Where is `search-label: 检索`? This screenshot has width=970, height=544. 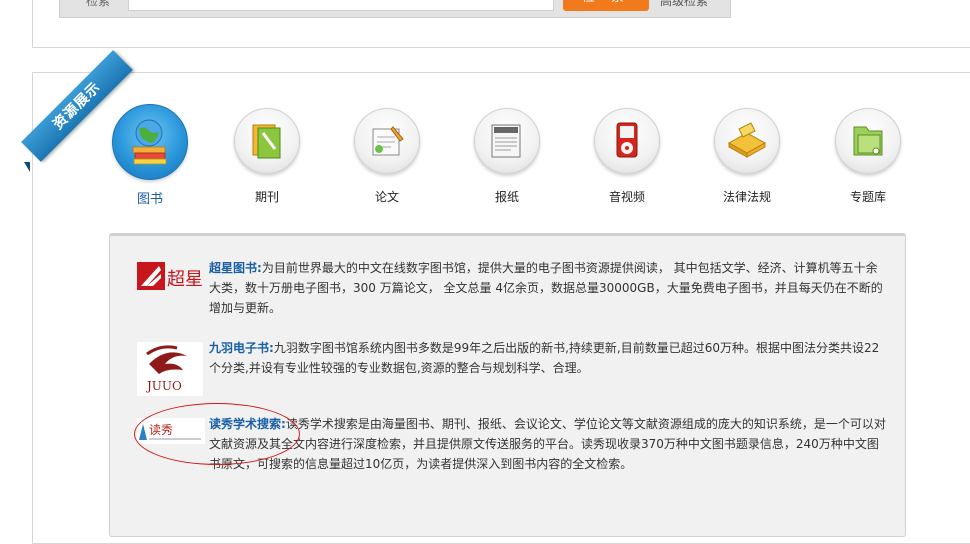 search-label: 检索 is located at coordinates (98, 4).